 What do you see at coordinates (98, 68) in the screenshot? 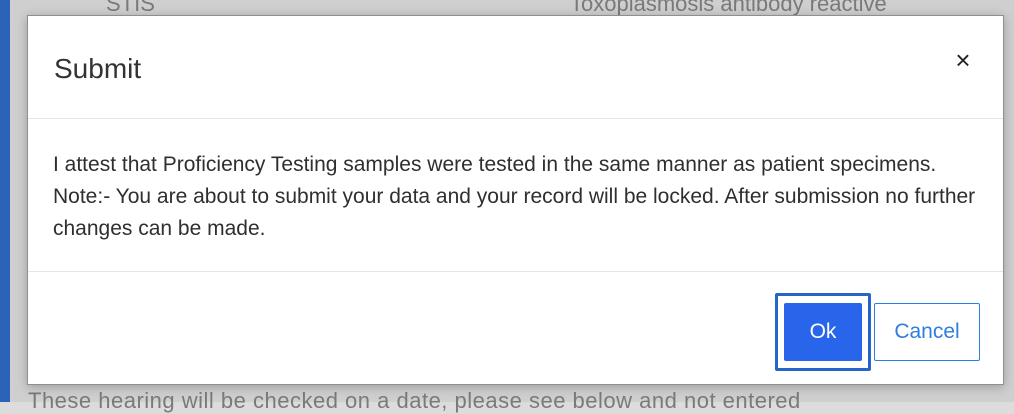
I see `dialog-title: Submit` at bounding box center [98, 68].